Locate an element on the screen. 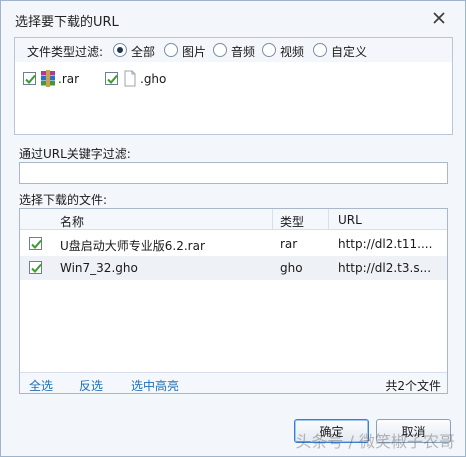 The width and height of the screenshot is (466, 457). extension-label-rar: .rar is located at coordinates (69, 79).